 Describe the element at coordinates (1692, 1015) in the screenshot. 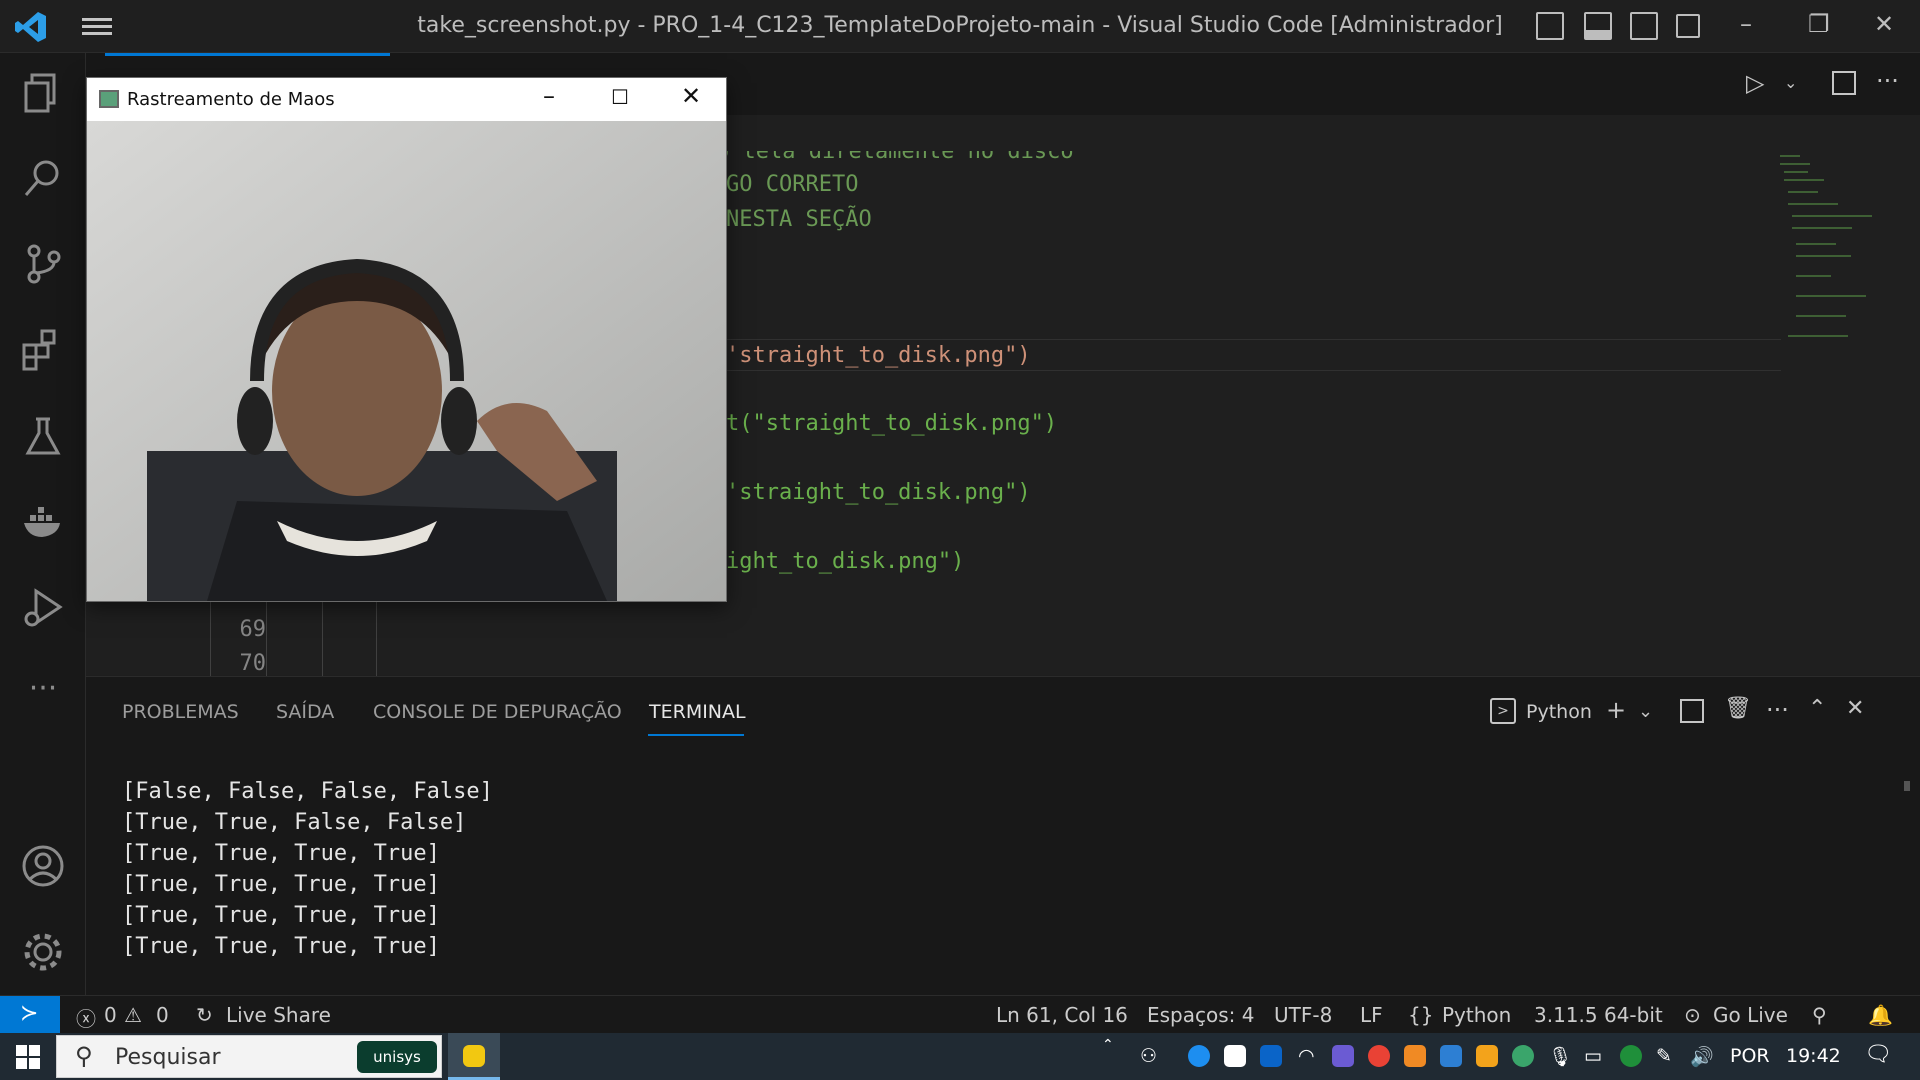

I see `go-live-broadcast-icon: ⊙` at that location.